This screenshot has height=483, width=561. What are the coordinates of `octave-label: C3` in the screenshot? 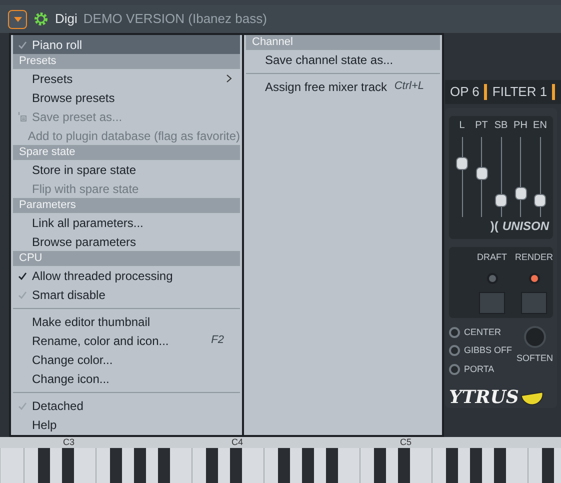 It's located at (69, 442).